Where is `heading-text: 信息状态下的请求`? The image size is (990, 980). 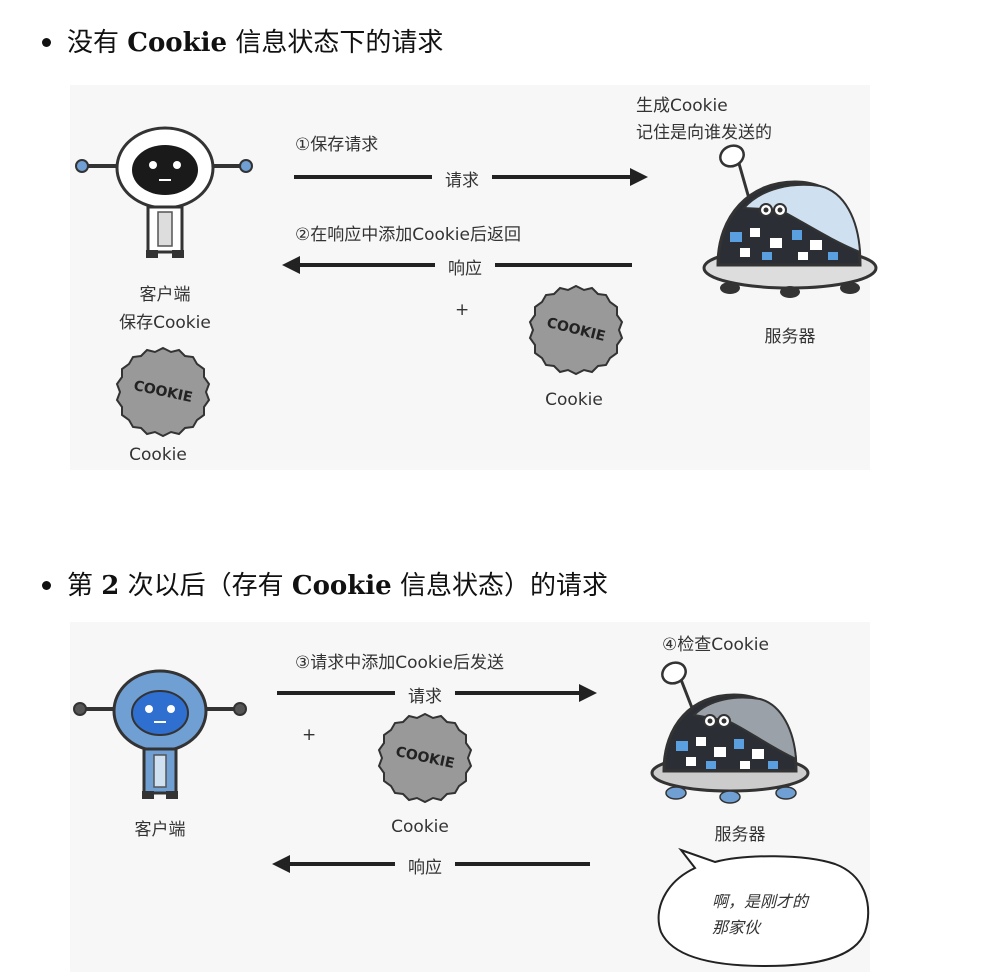
heading-text: 信息状态下的请求 is located at coordinates (335, 43).